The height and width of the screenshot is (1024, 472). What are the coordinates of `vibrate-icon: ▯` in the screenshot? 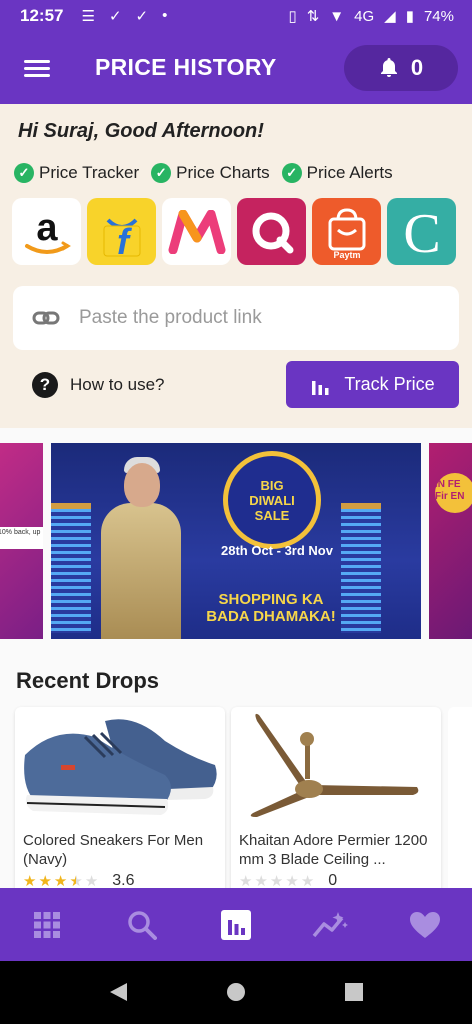 It's located at (292, 16).